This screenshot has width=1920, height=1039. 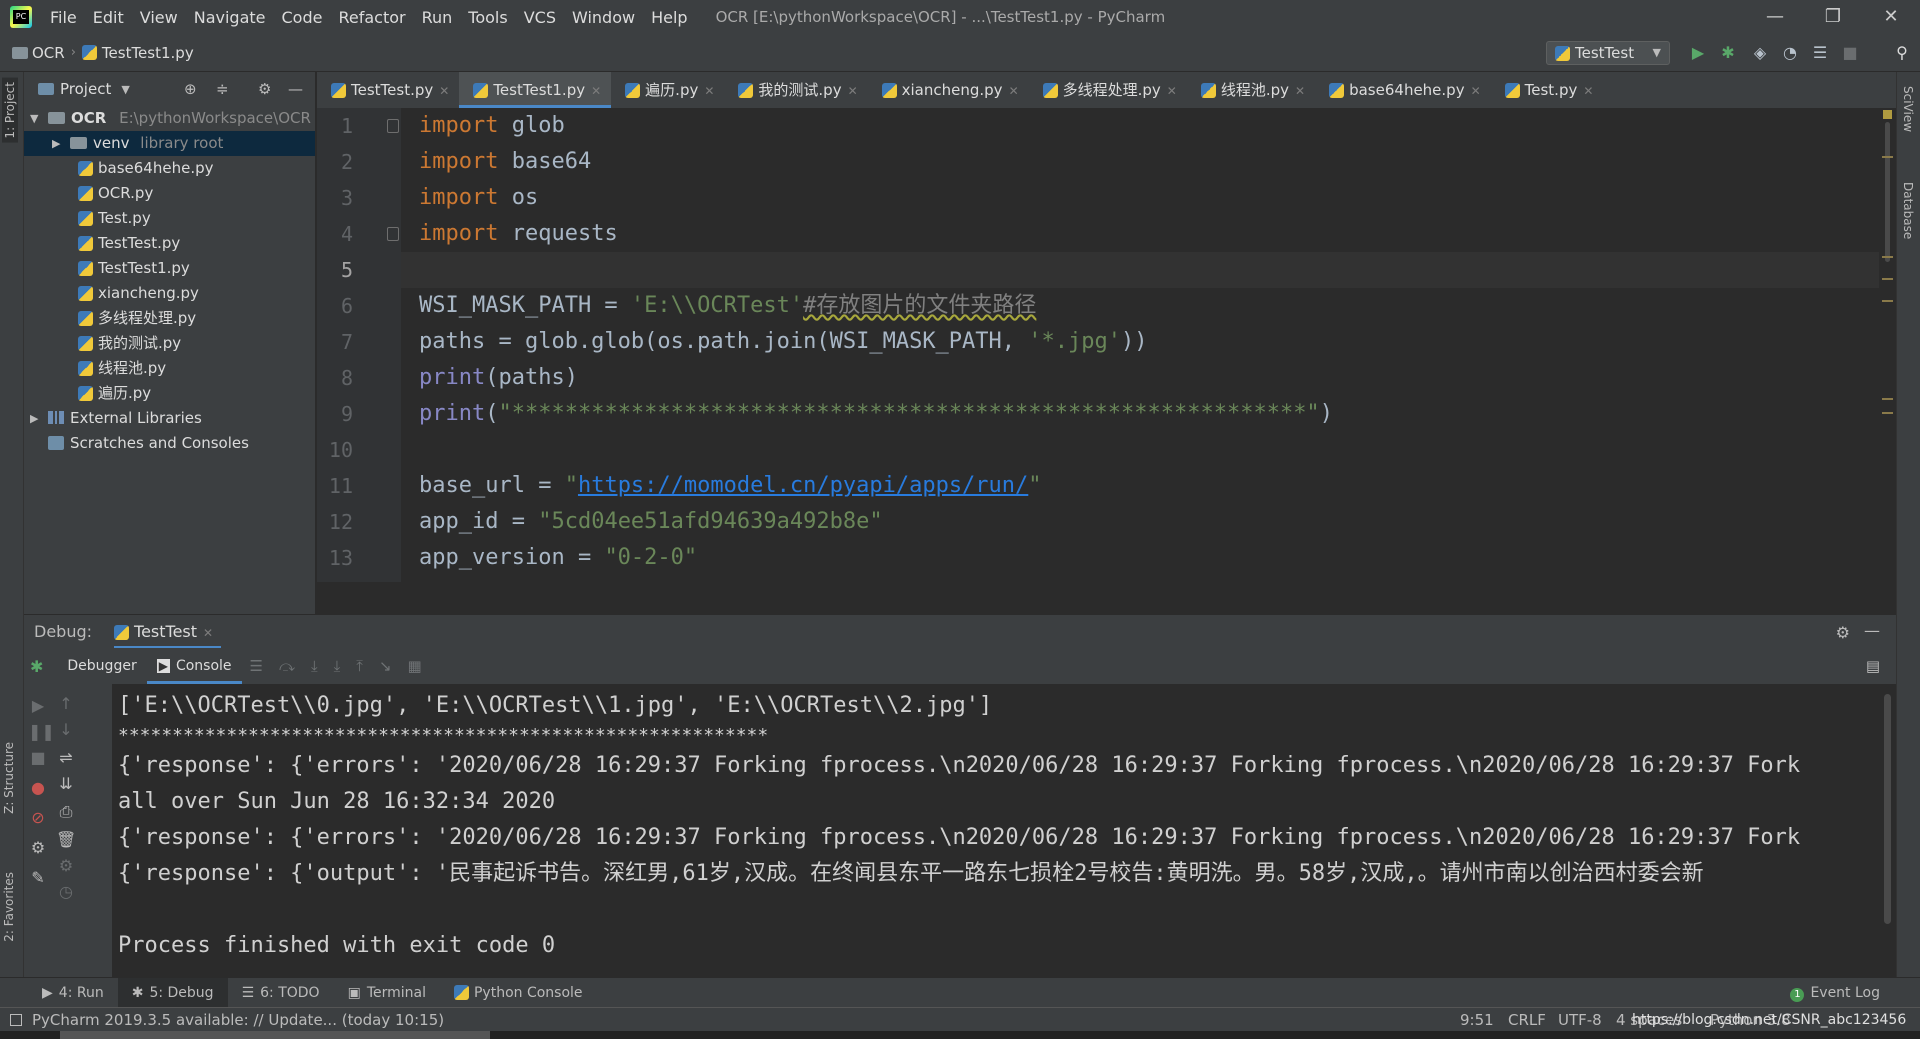 I want to click on editor-tab-active: TestTest1.py ✕, so click(x=535, y=90).